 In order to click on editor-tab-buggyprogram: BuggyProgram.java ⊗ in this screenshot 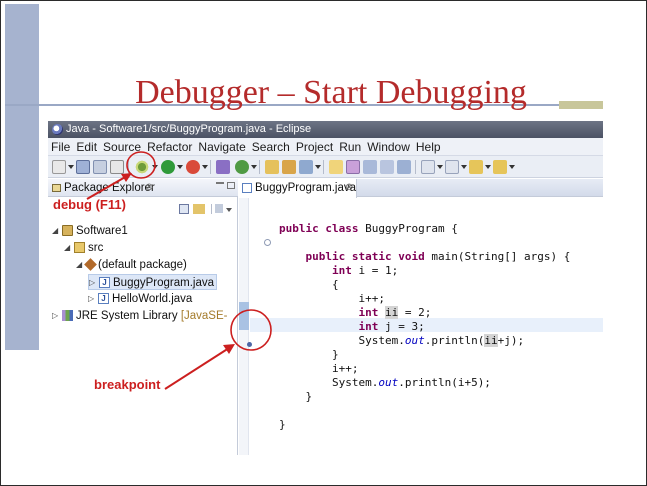, I will do `click(298, 188)`.